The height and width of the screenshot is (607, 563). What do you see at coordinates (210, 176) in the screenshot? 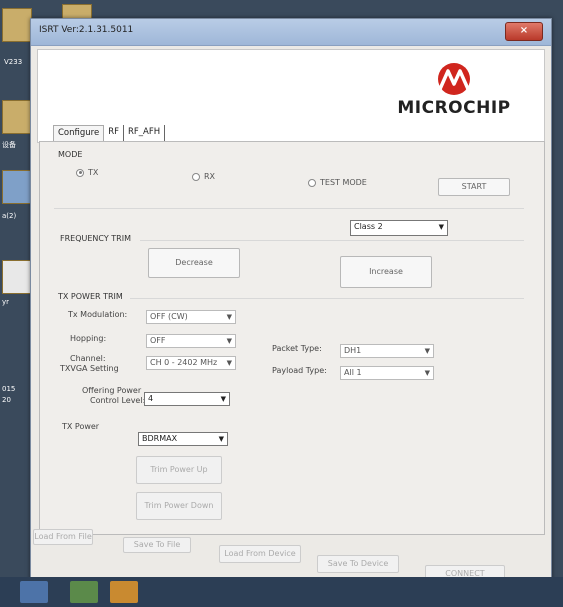
I see `radio-label: RX` at bounding box center [210, 176].